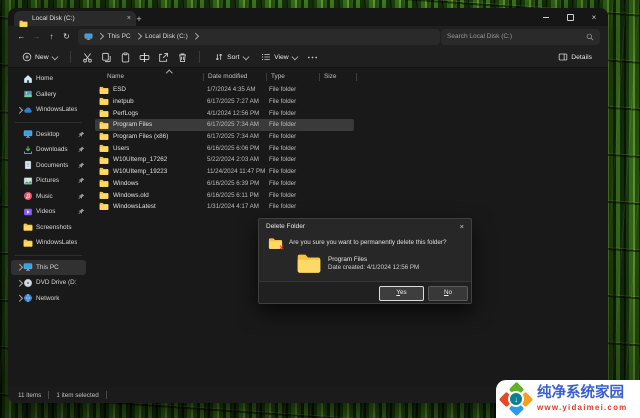  I want to click on dialog-close-icon: ×, so click(462, 226).